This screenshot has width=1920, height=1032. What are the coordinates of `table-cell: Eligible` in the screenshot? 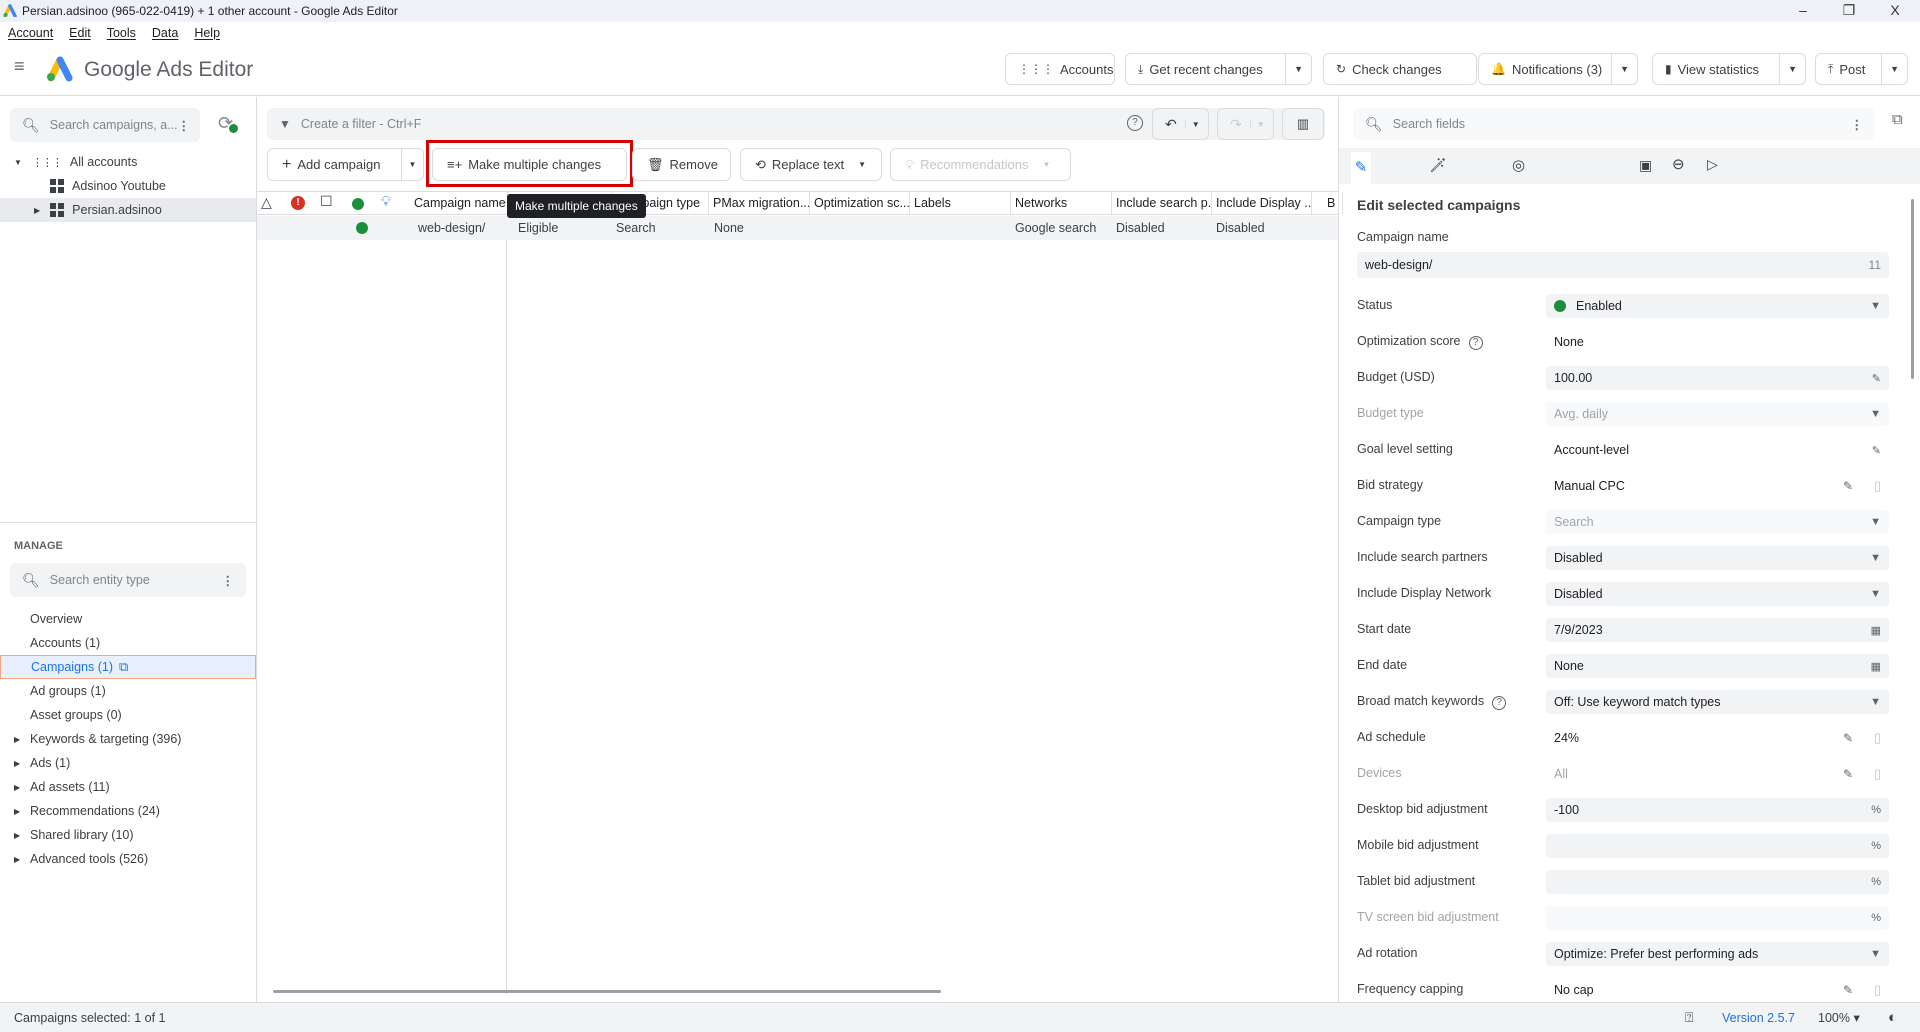 It's located at (536, 228).